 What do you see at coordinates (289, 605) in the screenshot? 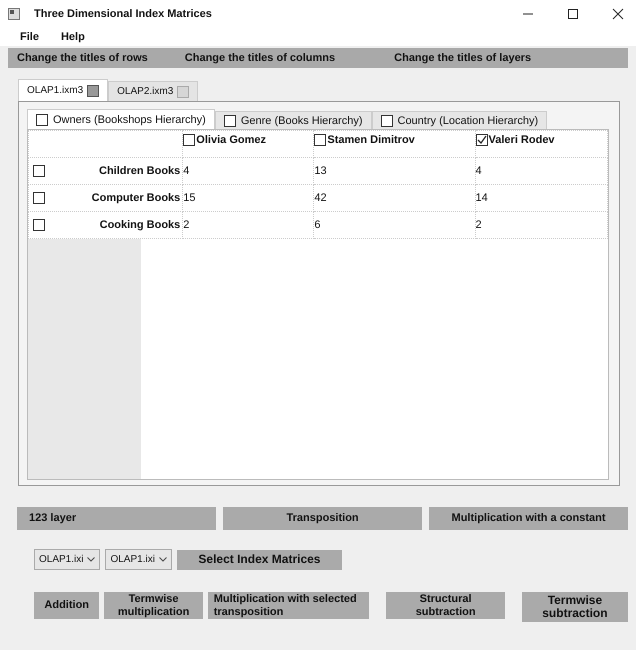
I see `operation-button: Multiplication with selected transposition` at bounding box center [289, 605].